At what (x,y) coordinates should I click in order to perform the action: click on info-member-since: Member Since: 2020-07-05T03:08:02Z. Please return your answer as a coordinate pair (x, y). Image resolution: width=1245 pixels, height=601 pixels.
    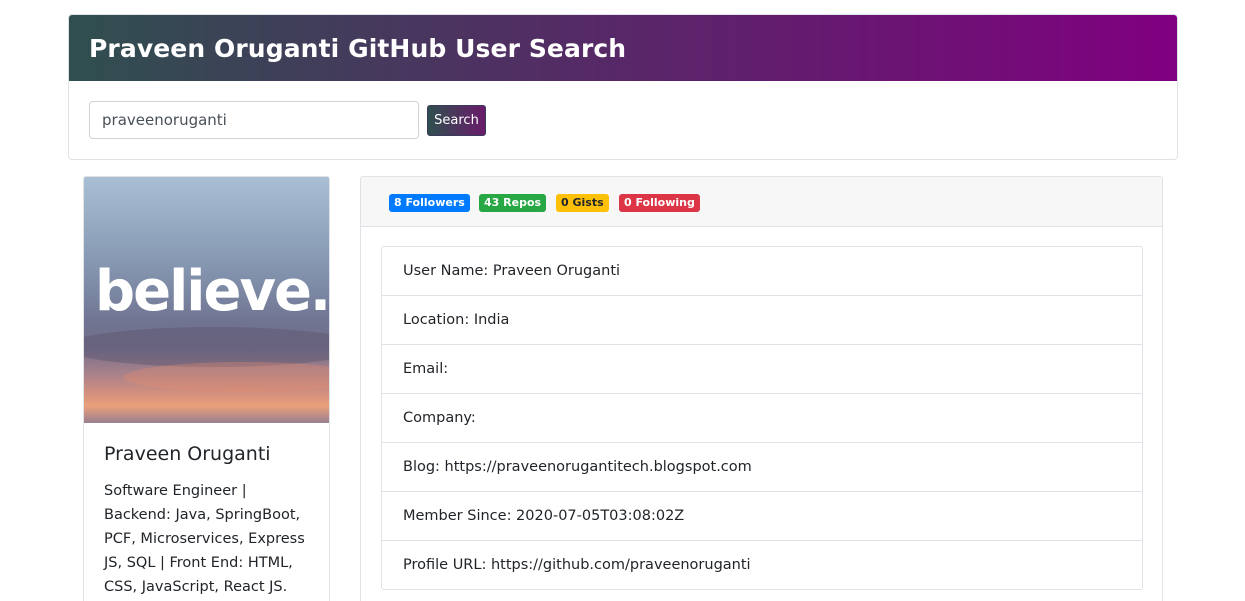
    Looking at the image, I should click on (762, 516).